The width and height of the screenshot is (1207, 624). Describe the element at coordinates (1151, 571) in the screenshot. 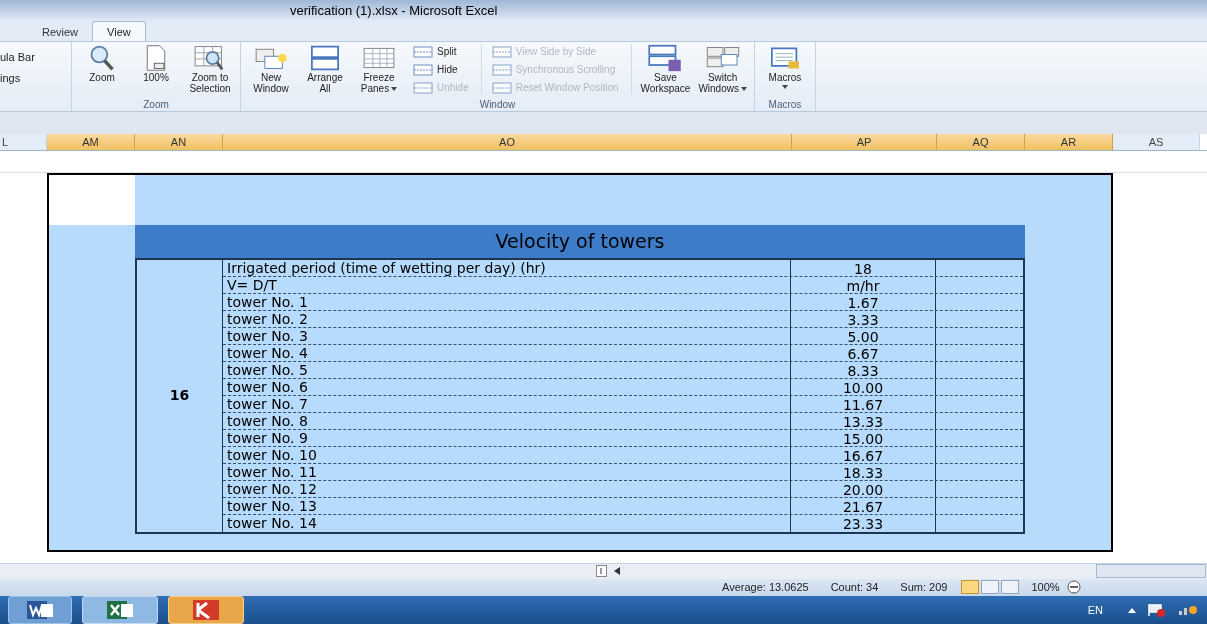

I see `horizontal-scrollbar` at that location.